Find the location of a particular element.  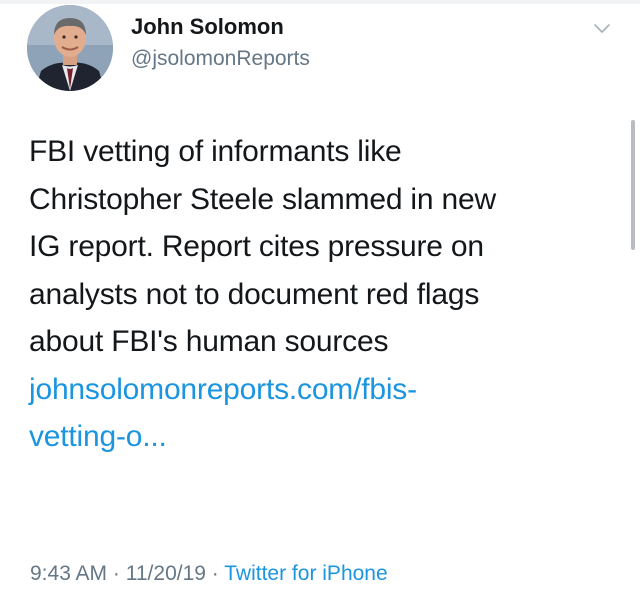

tweet-source: Twitter for iPhone is located at coordinates (305, 573).